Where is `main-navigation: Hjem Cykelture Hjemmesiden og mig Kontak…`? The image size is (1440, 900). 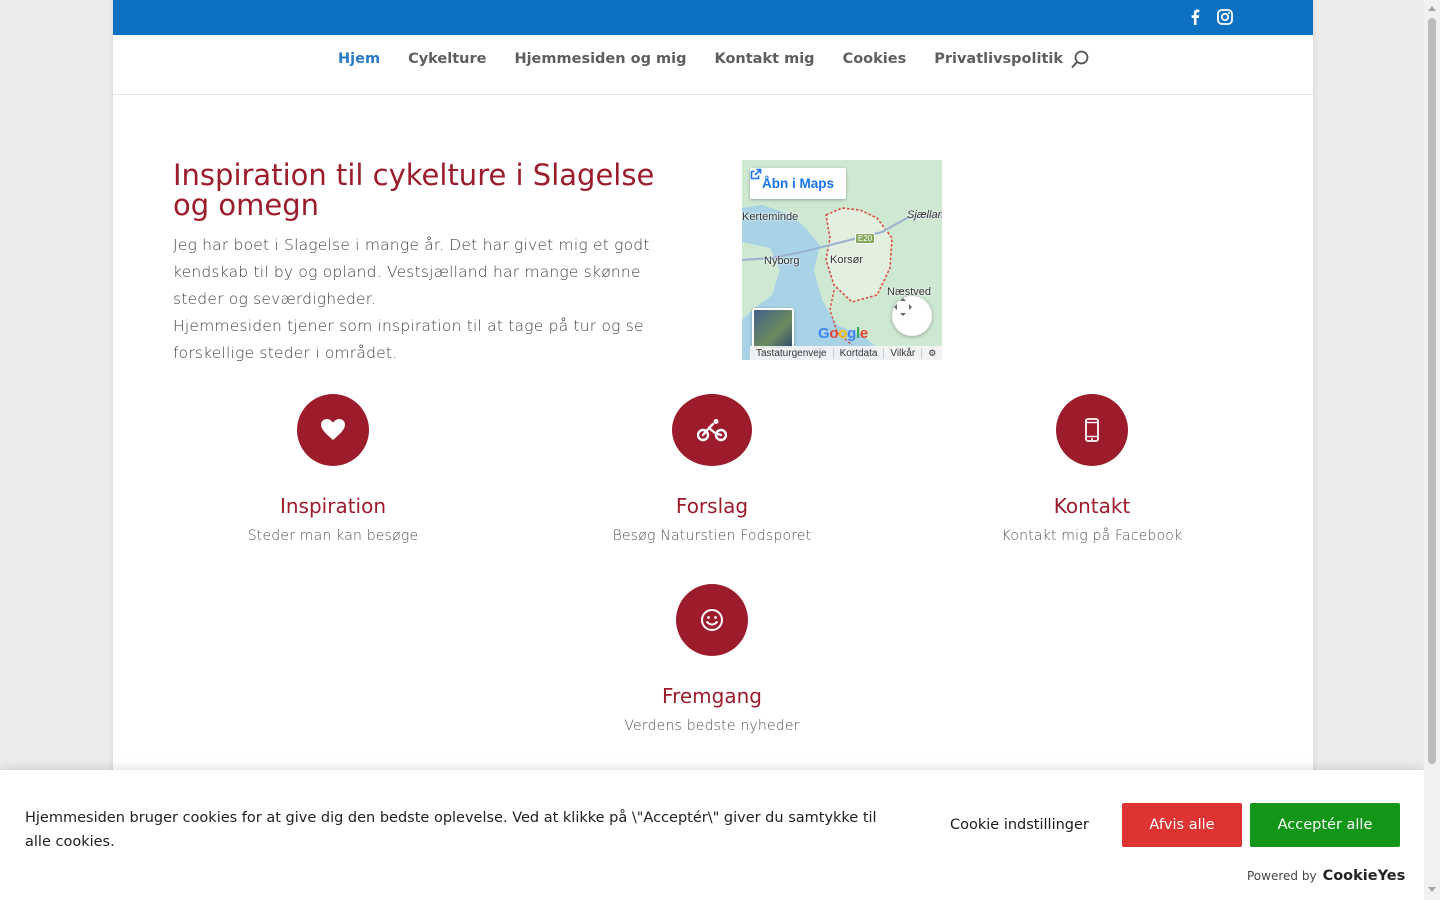
main-navigation: Hjem Cykelture Hjemmesiden og mig Kontak… is located at coordinates (713, 65).